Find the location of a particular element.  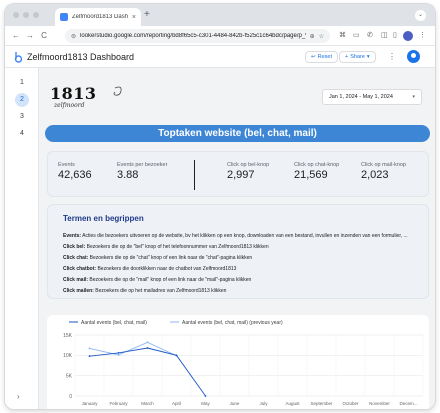

bookmark-star-icon: ☆ is located at coordinates (321, 36).